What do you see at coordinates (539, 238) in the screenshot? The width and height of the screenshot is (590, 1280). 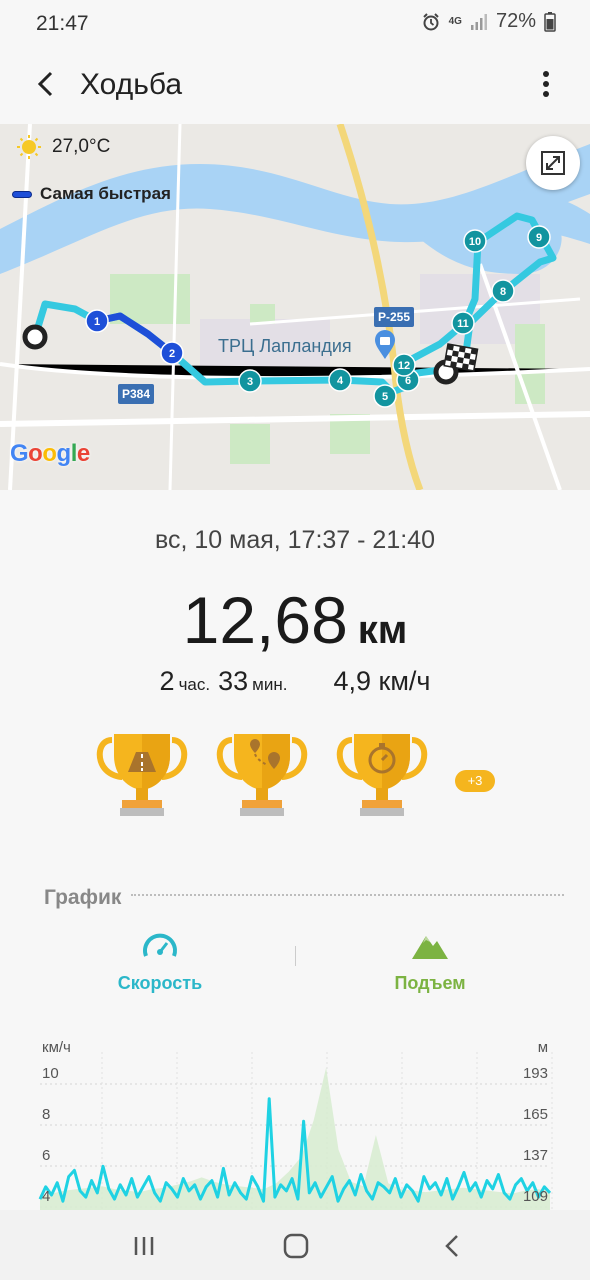 I see `route-marker-label-9: 9` at bounding box center [539, 238].